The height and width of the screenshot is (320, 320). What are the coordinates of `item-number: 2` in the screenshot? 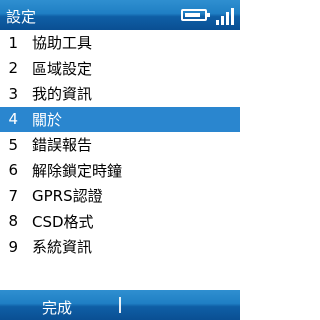 It's located at (13, 68).